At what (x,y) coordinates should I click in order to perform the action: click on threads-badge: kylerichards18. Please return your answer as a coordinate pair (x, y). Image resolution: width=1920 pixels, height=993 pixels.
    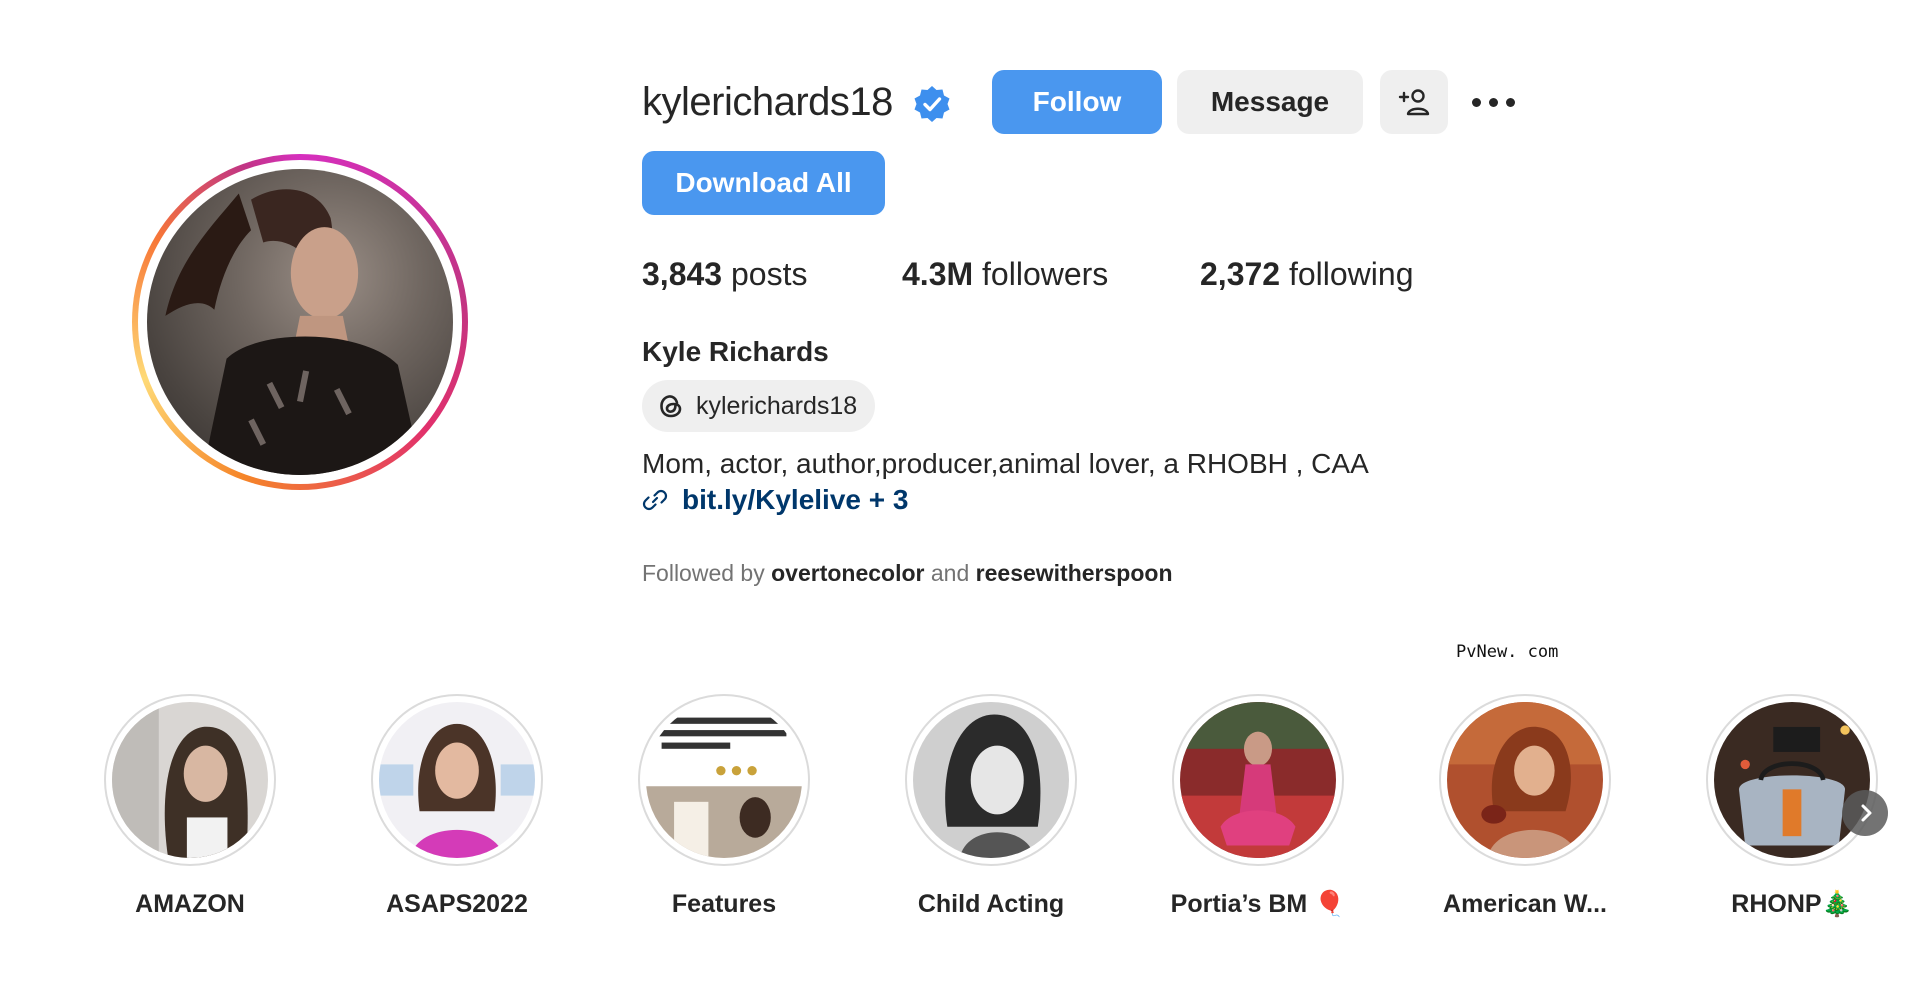
    Looking at the image, I should click on (759, 406).